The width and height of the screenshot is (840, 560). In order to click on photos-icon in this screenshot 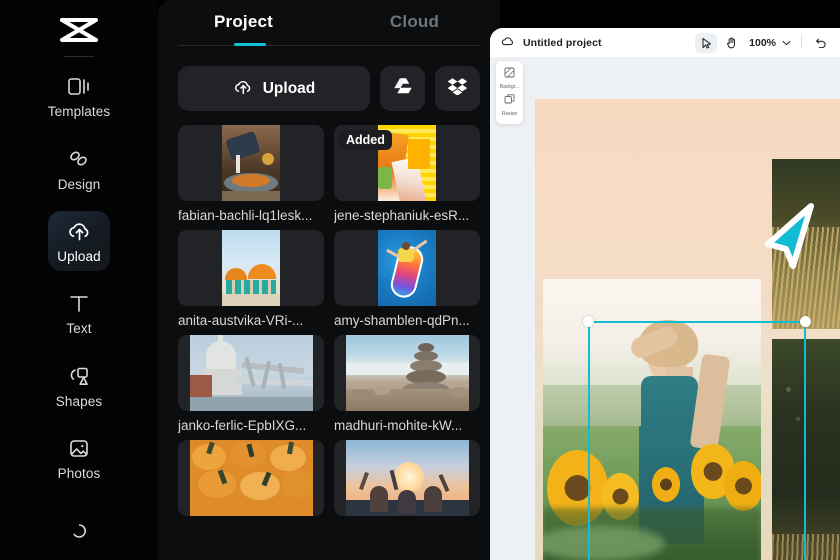, I will do `click(79, 448)`.